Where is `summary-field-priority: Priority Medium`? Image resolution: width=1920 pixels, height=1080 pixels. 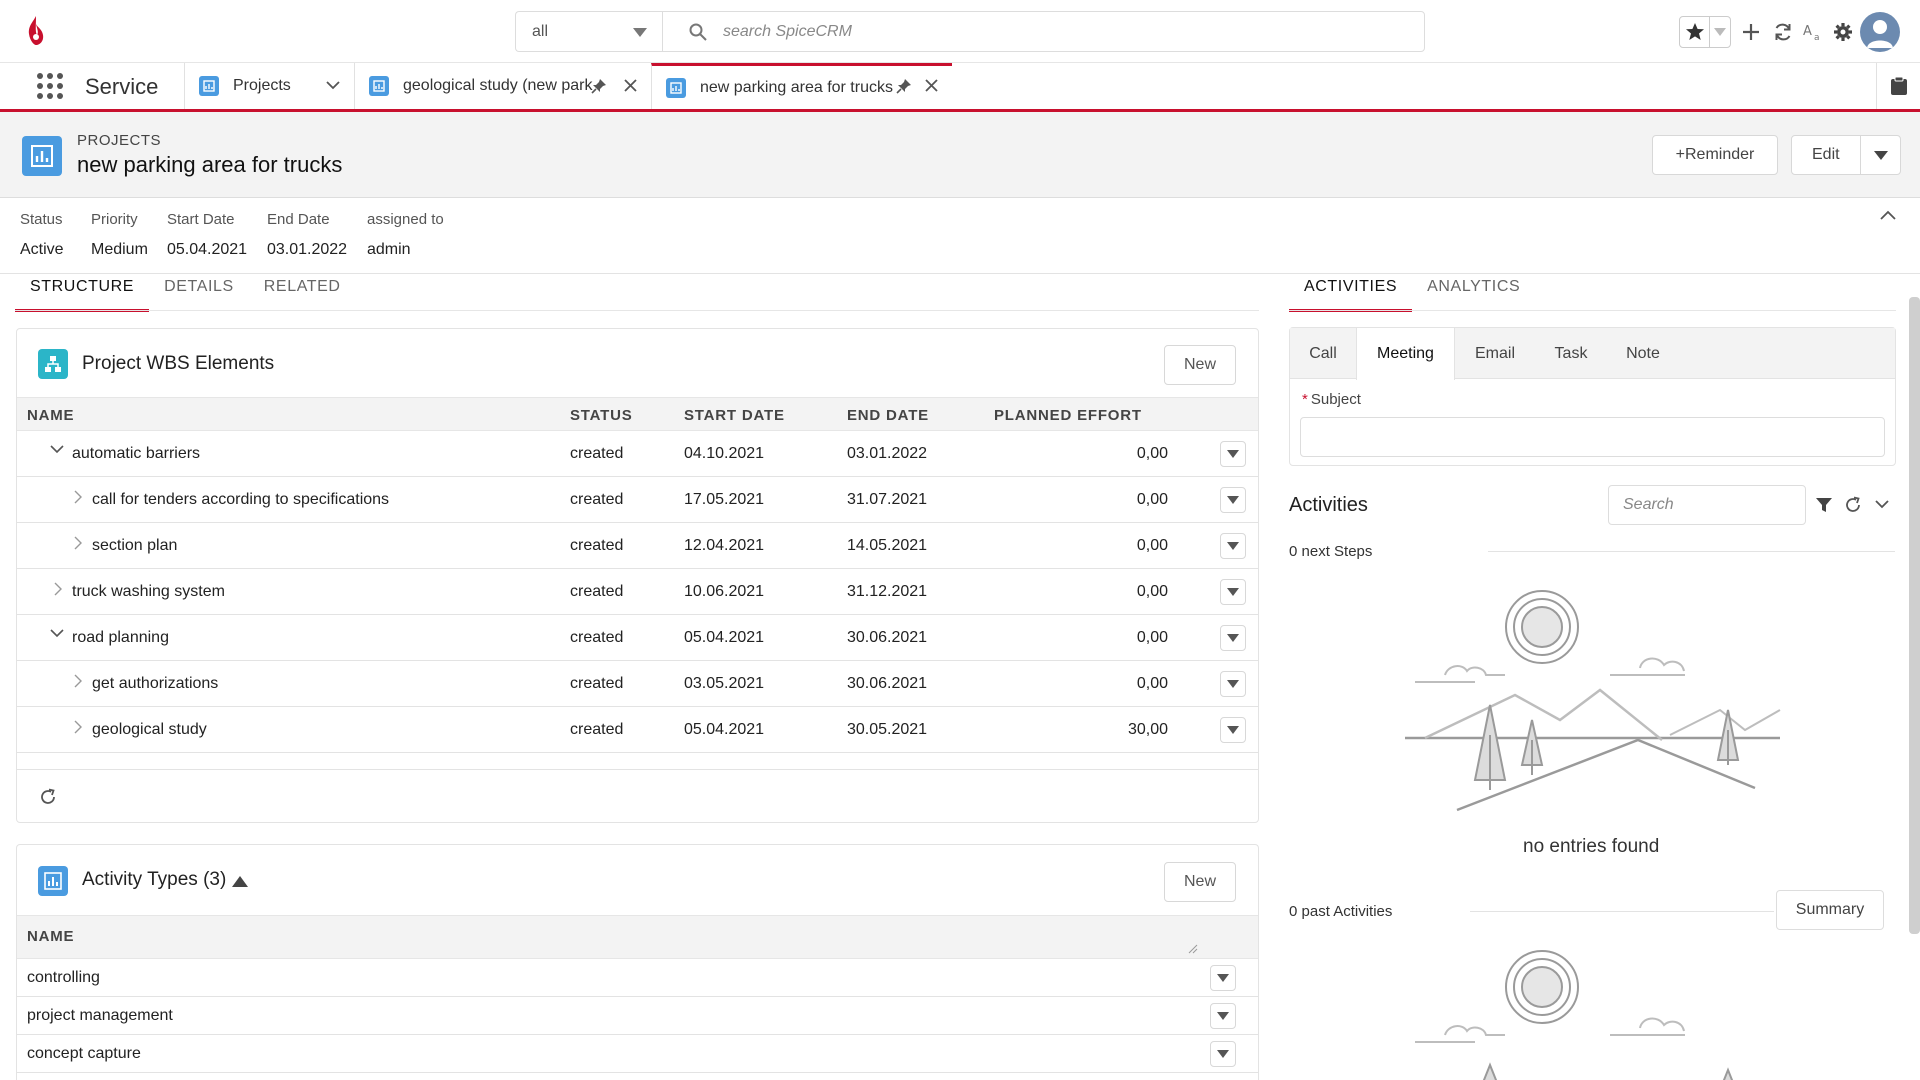
summary-field-priority: Priority Medium is located at coordinates (119, 234).